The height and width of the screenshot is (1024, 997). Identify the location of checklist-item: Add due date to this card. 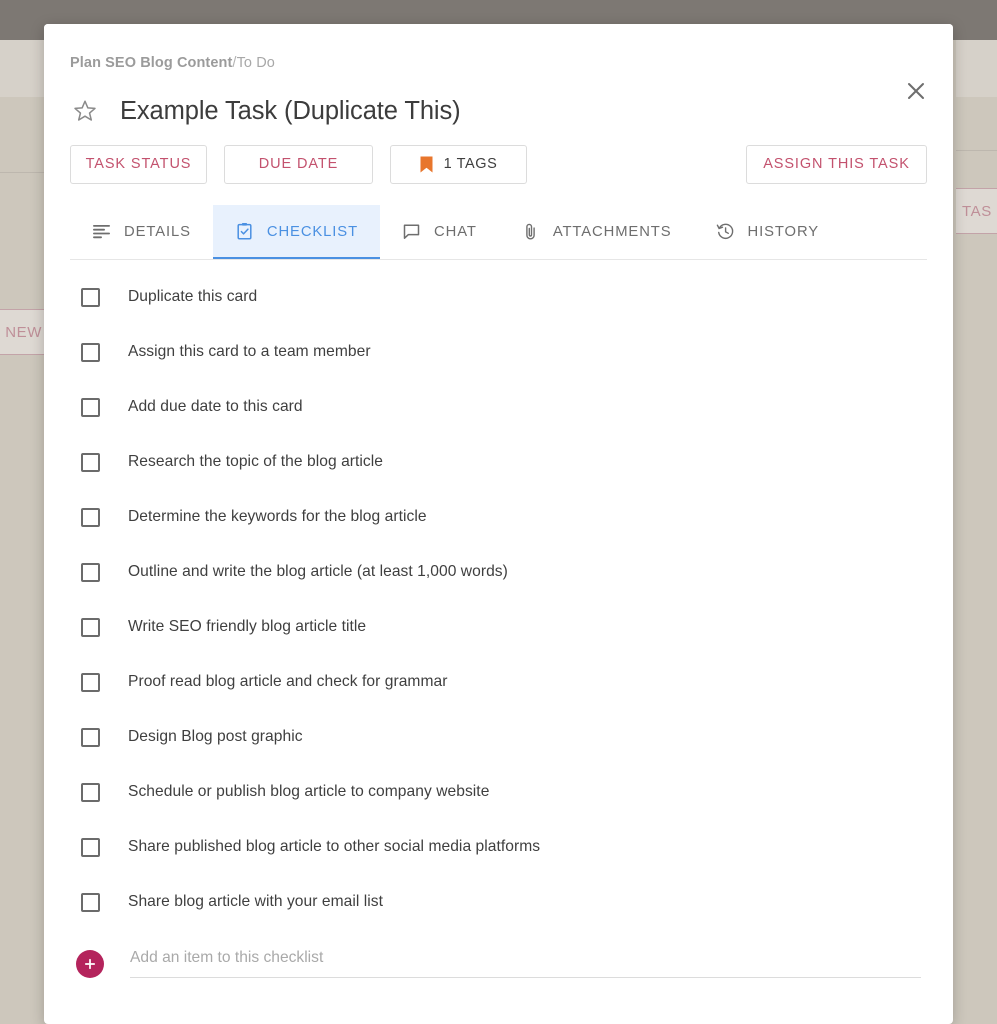
(498, 407).